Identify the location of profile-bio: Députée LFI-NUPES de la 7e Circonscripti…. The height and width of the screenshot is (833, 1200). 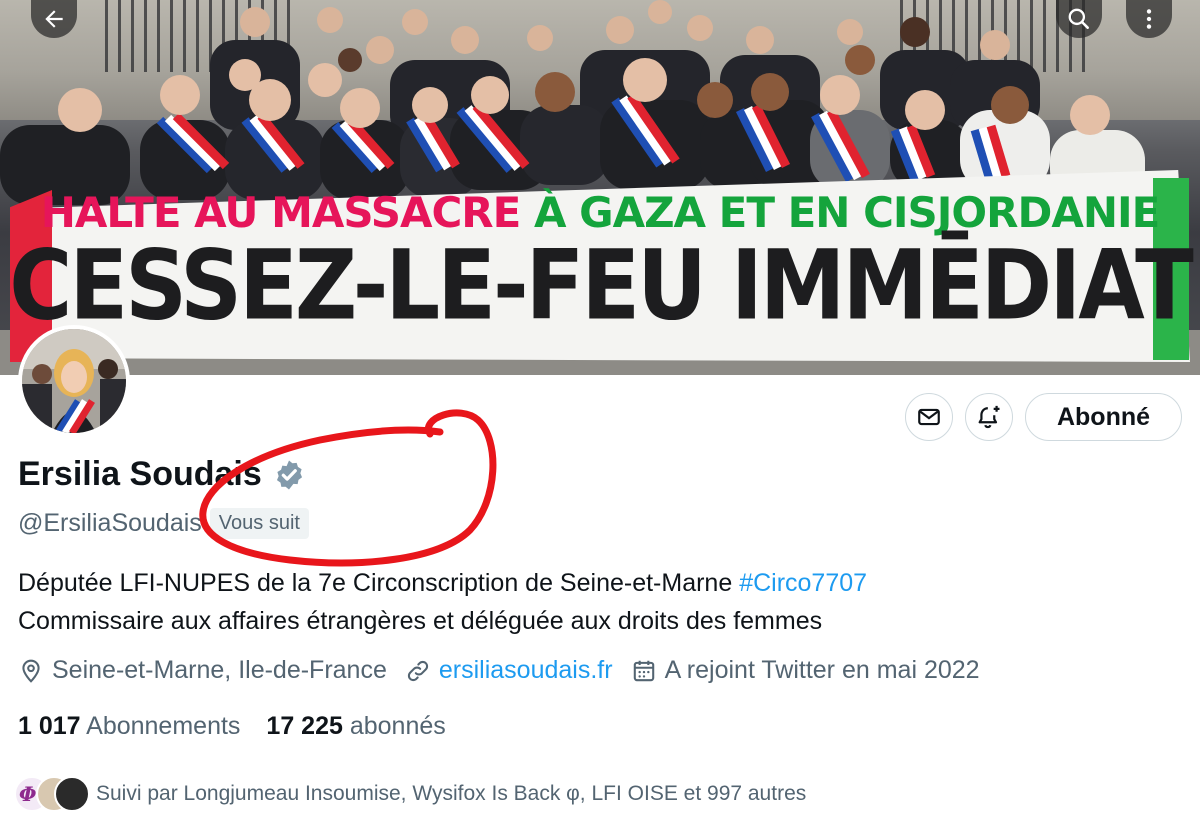
(598, 602).